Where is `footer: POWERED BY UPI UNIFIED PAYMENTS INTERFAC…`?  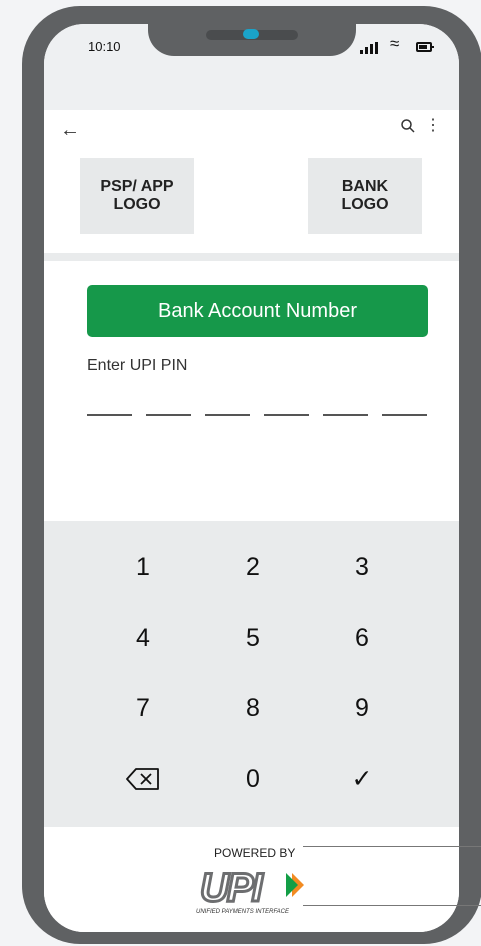 footer: POWERED BY UPI UNIFIED PAYMENTS INTERFAC… is located at coordinates (251, 879).